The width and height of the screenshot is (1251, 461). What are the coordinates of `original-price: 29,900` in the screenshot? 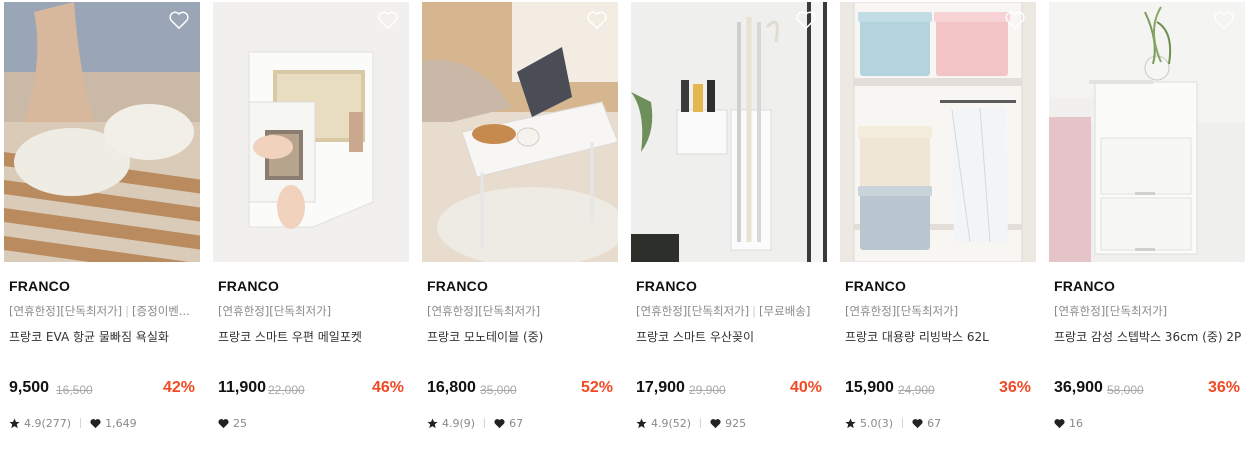 It's located at (707, 390).